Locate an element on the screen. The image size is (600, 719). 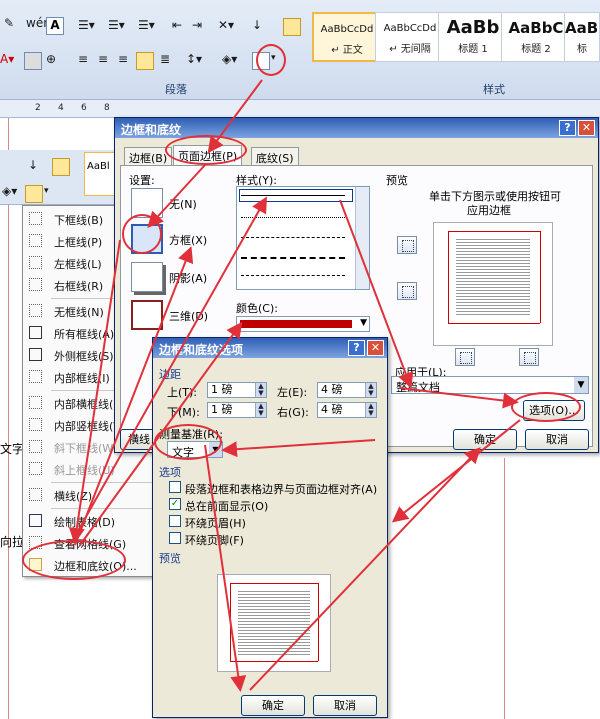
all-borders-icon is located at coordinates (35, 332).